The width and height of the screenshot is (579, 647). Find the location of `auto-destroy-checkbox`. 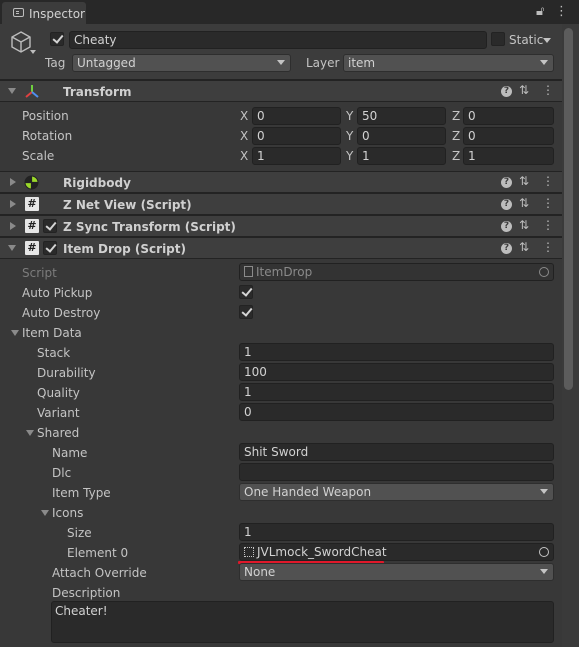

auto-destroy-checkbox is located at coordinates (246, 312).